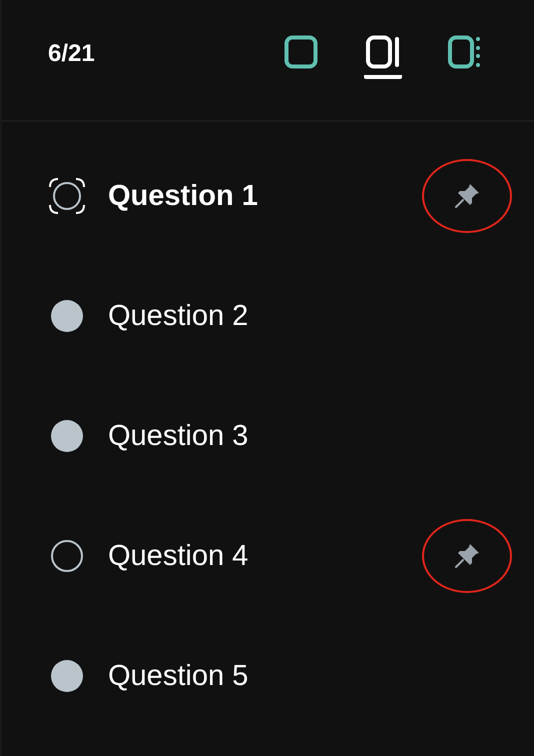 The width and height of the screenshot is (534, 756). I want to click on question-label: Question 5, so click(310, 676).